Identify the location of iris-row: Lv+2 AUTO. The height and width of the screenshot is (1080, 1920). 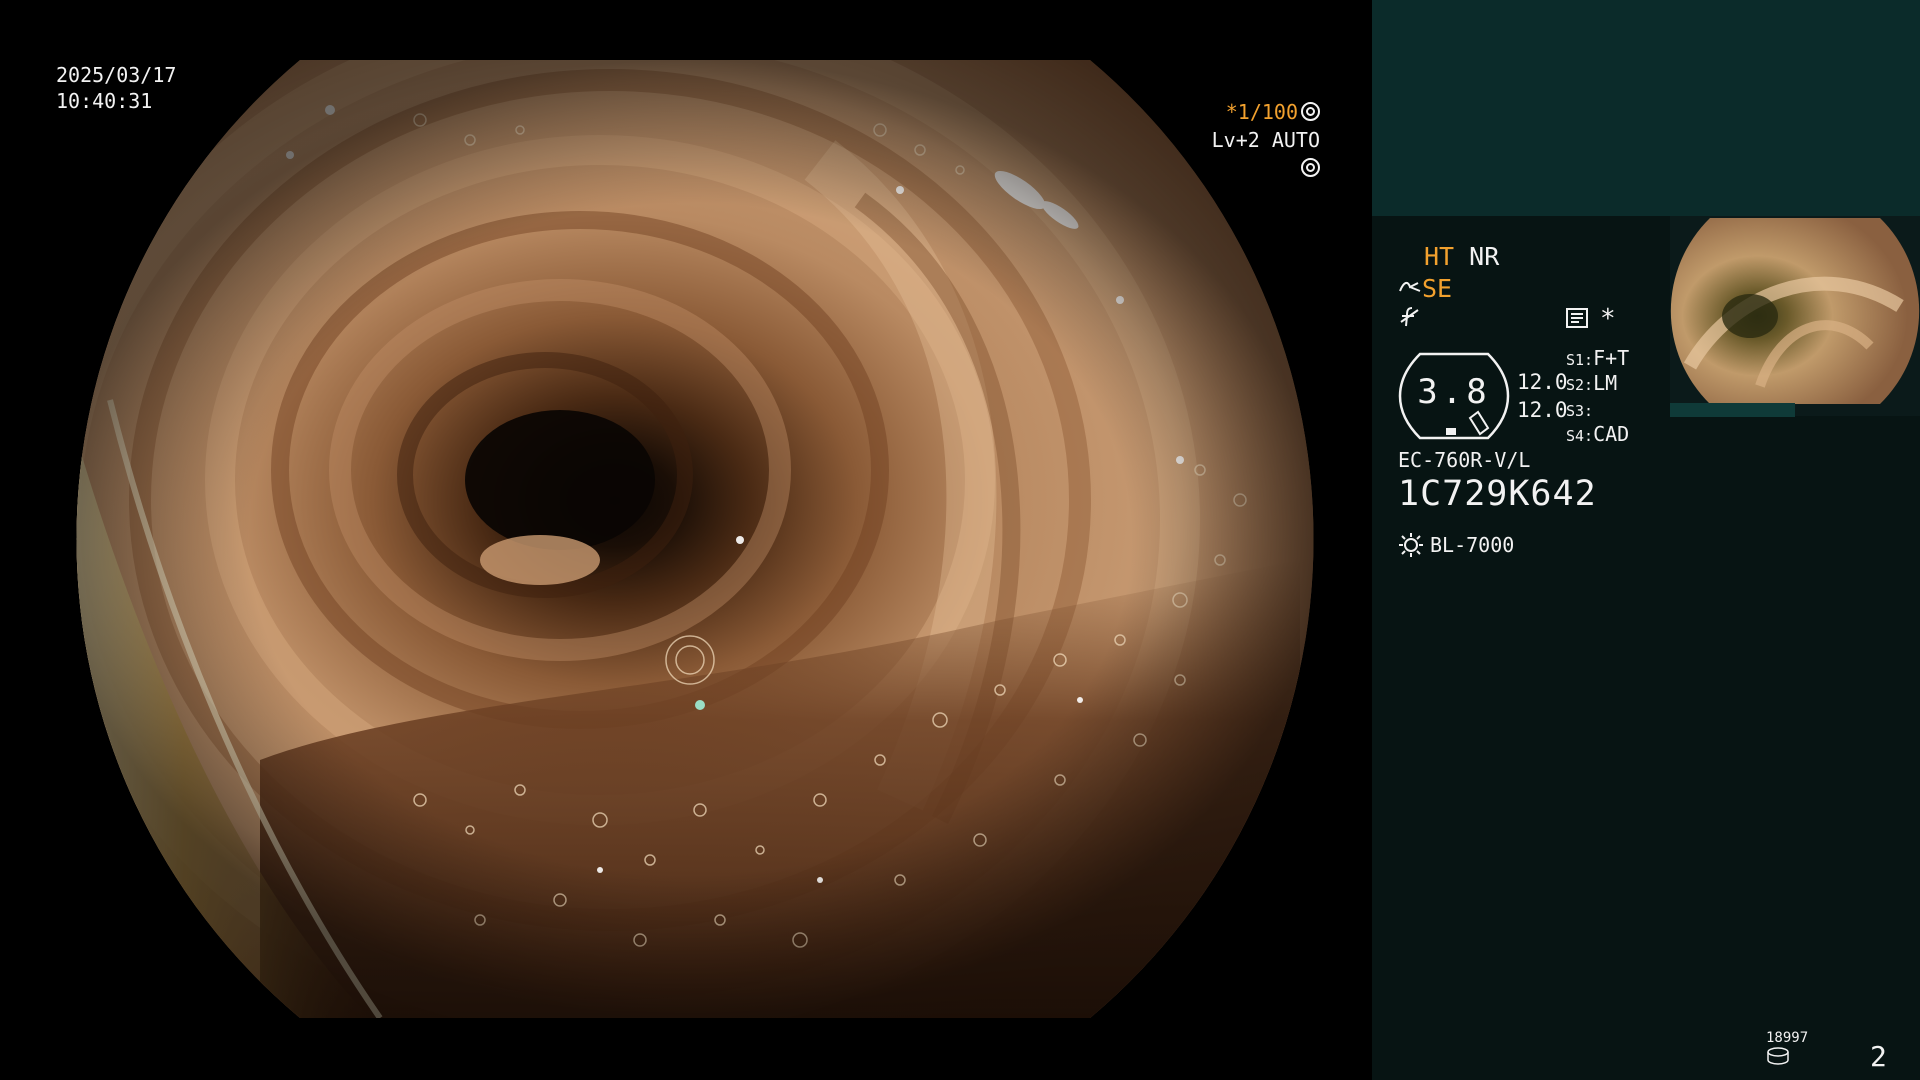
(1255, 154).